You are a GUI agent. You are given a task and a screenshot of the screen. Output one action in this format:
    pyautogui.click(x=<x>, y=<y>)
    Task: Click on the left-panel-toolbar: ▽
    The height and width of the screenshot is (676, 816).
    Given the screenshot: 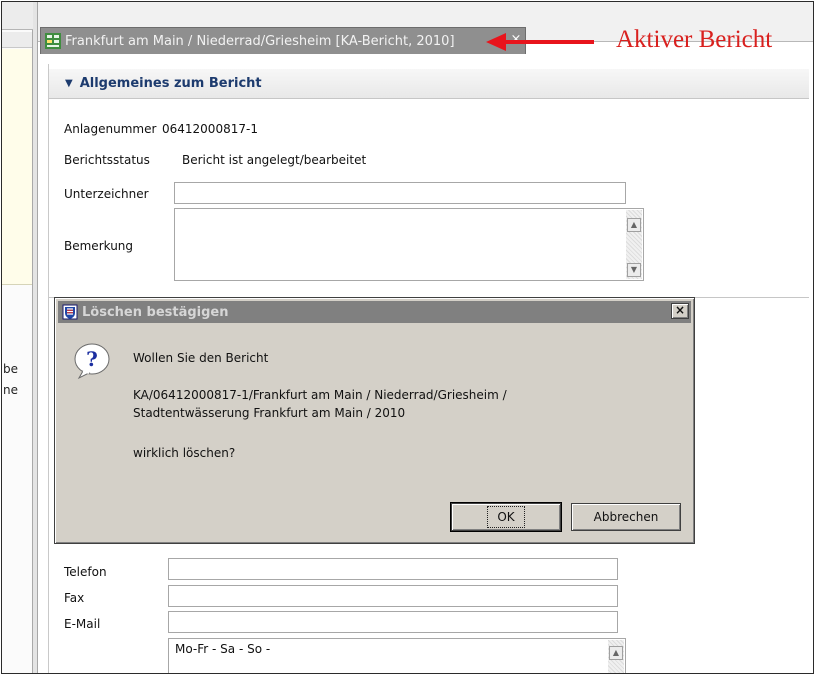 What is the action you would take?
    pyautogui.click(x=17, y=53)
    